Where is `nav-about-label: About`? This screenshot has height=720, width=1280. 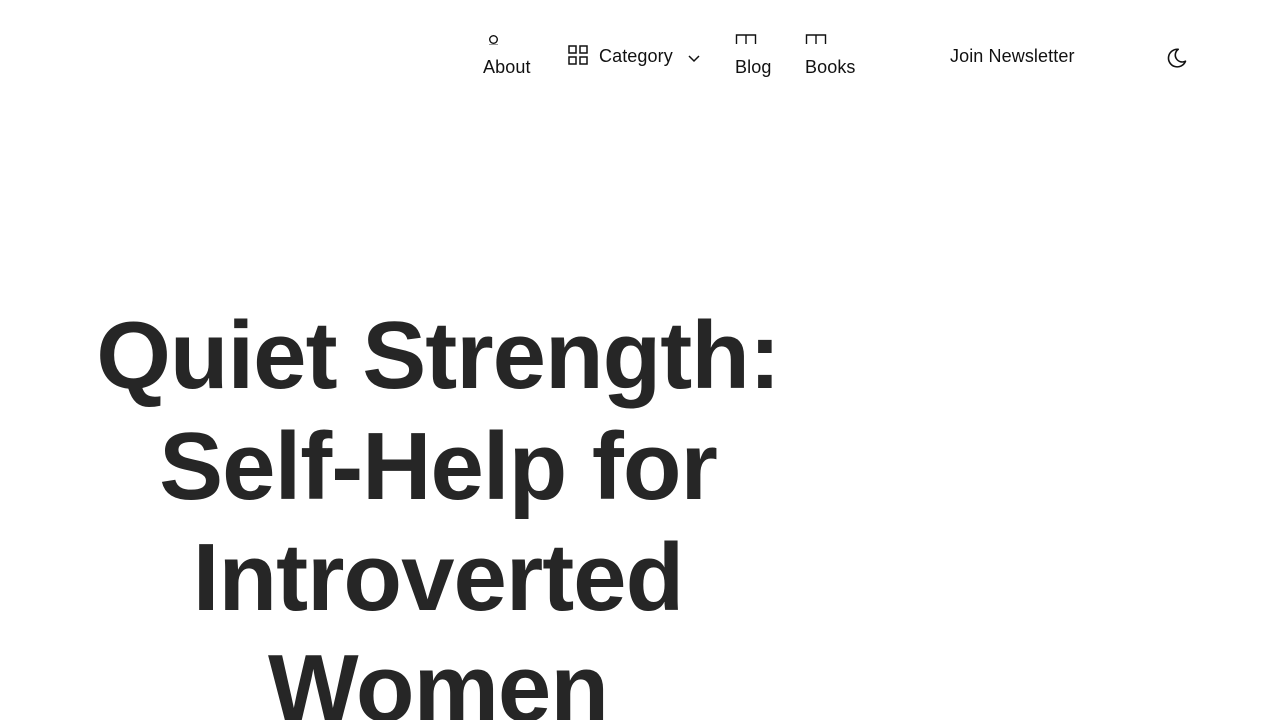 nav-about-label: About is located at coordinates (507, 67).